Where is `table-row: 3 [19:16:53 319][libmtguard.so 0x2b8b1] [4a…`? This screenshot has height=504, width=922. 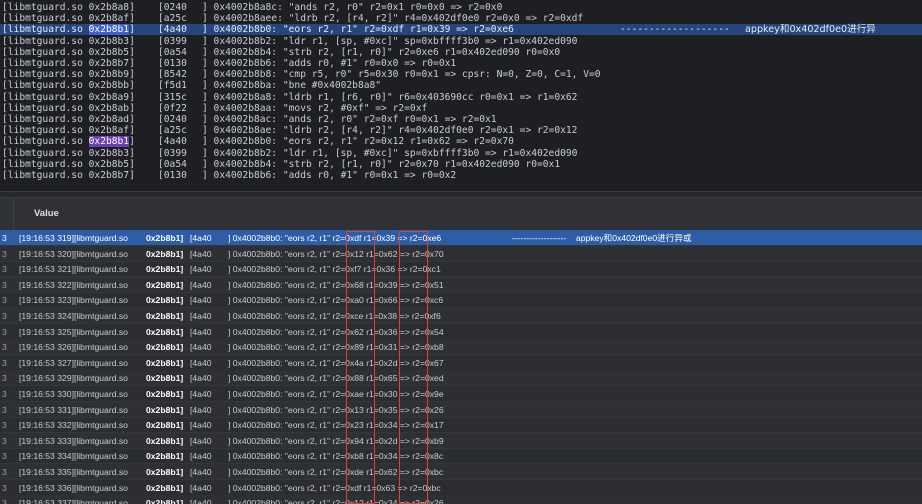
table-row: 3 [19:16:53 319][libmtguard.so 0x2b8b1] [4a… is located at coordinates (461, 238).